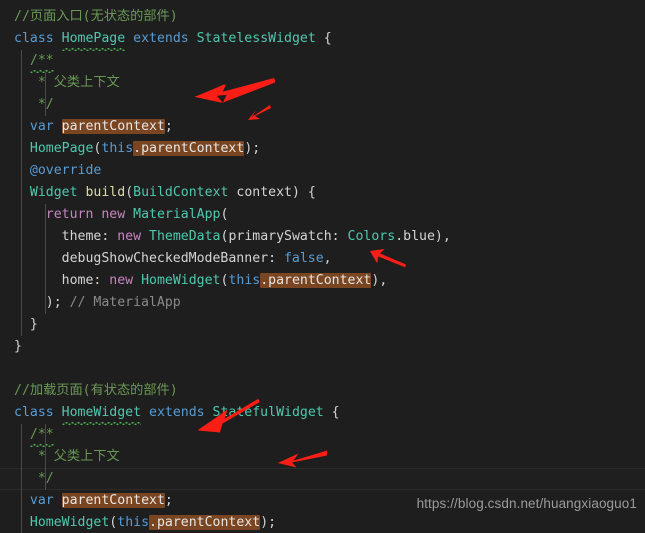 The width and height of the screenshot is (645, 533). I want to click on annotation-override: @override, so click(65, 170).